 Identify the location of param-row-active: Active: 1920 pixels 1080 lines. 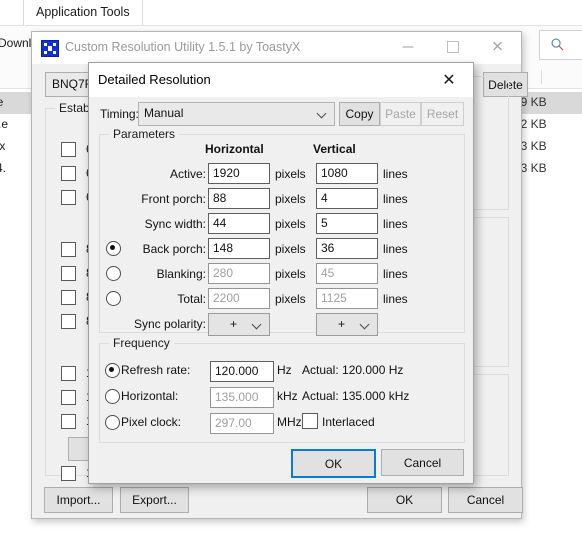
(282, 175).